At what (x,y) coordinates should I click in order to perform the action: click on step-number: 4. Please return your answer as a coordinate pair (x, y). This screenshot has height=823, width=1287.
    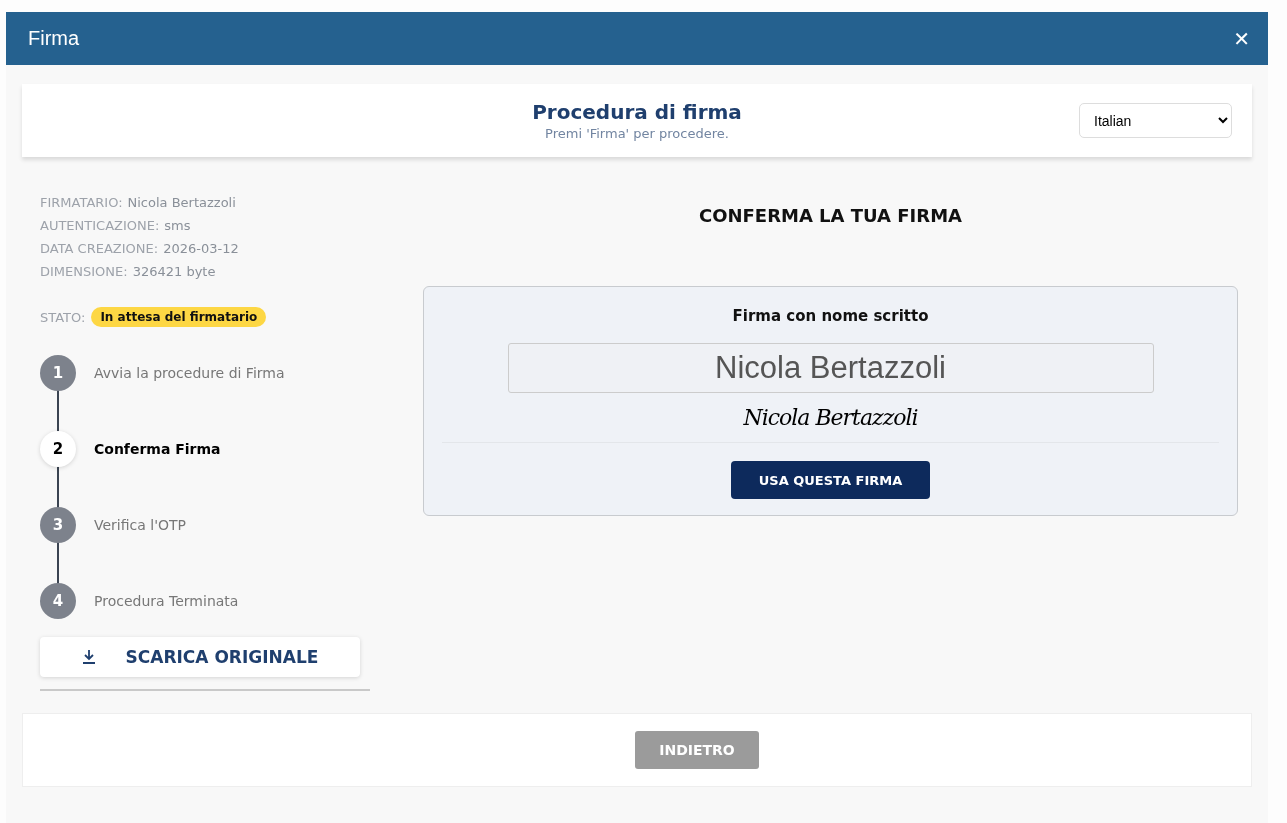
    Looking at the image, I should click on (58, 601).